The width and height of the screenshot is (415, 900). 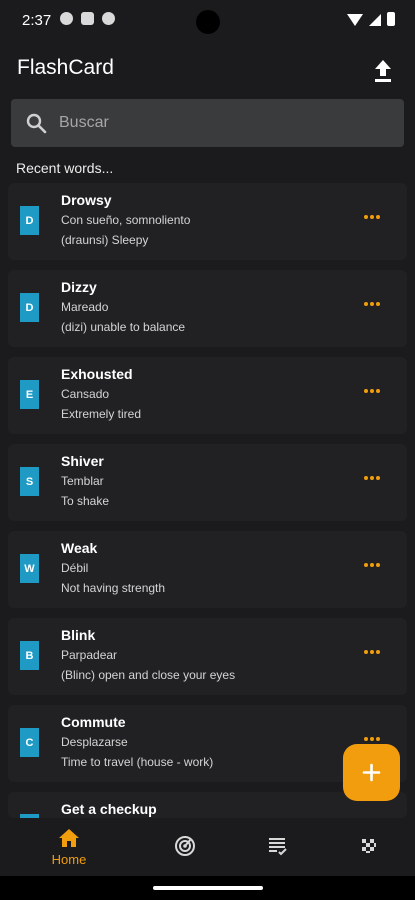 What do you see at coordinates (137, 762) in the screenshot?
I see `word-note: Time to travel (house - work)` at bounding box center [137, 762].